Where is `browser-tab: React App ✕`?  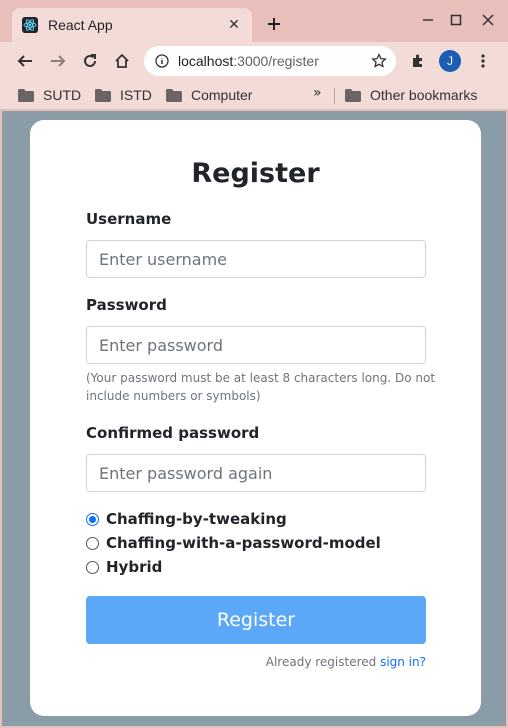
browser-tab: React App ✕ is located at coordinates (132, 25).